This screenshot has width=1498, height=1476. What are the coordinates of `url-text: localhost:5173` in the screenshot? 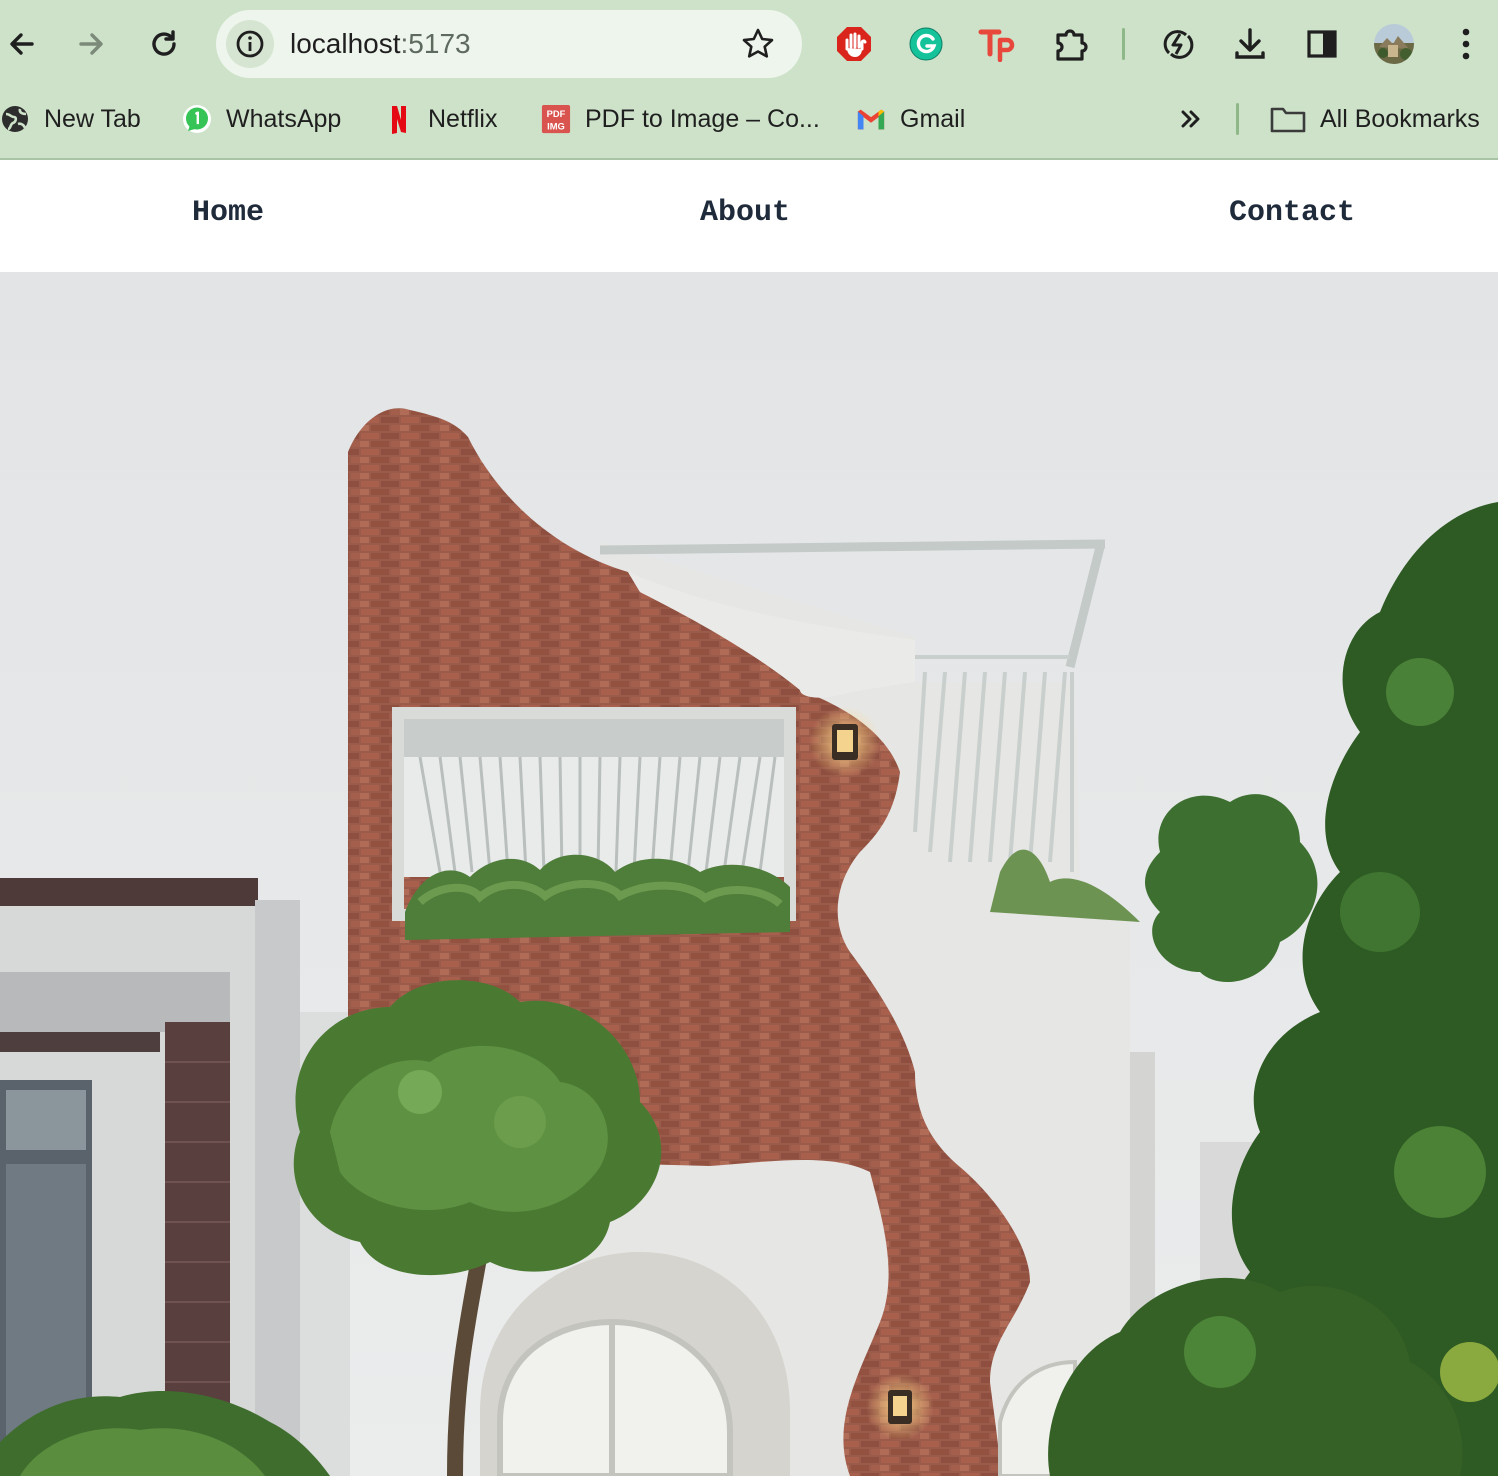 It's located at (380, 44).